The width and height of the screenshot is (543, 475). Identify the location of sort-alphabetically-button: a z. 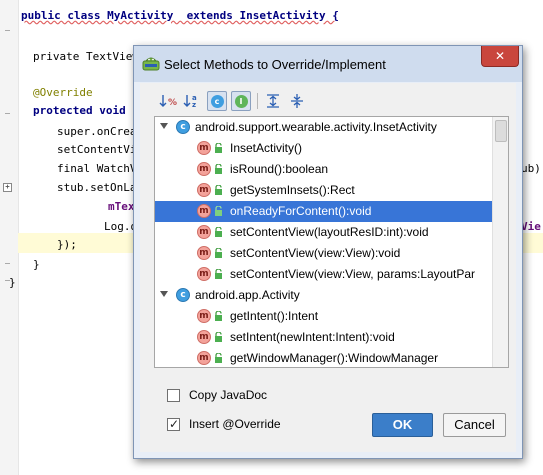
(192, 101).